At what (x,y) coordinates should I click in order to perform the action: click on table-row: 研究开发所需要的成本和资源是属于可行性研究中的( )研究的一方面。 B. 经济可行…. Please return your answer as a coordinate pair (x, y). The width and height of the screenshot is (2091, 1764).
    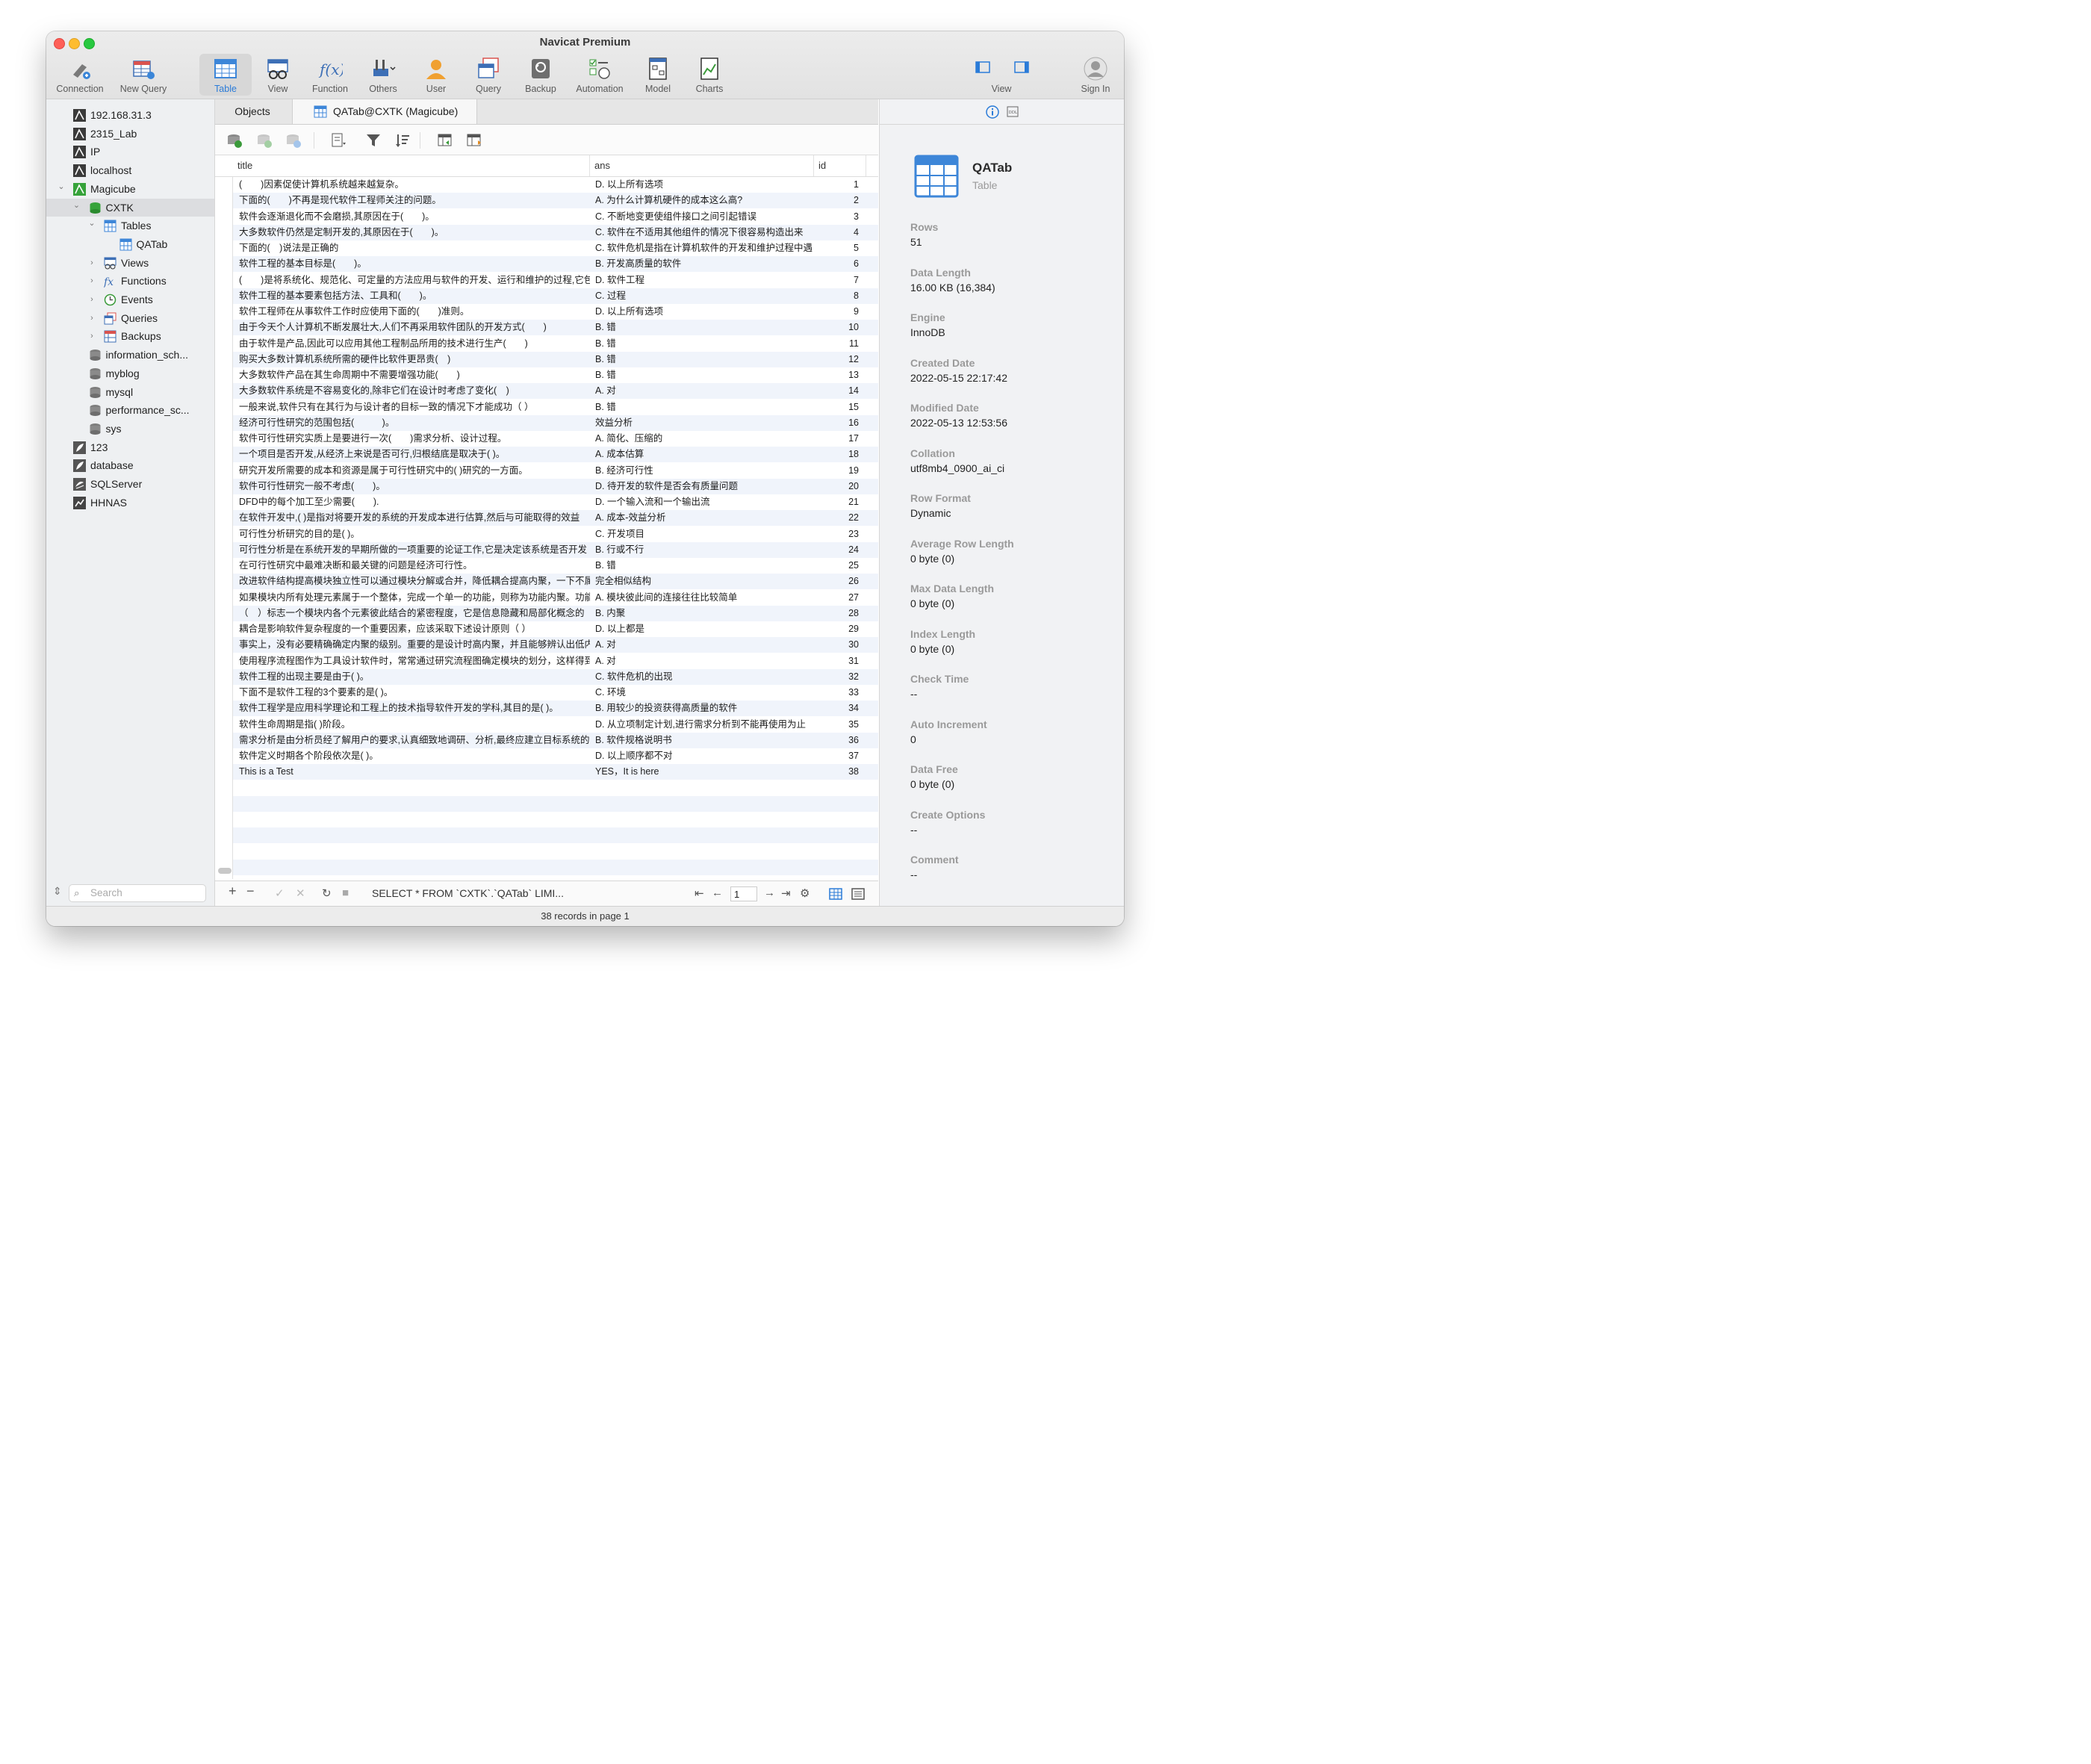
    Looking at the image, I should click on (555, 471).